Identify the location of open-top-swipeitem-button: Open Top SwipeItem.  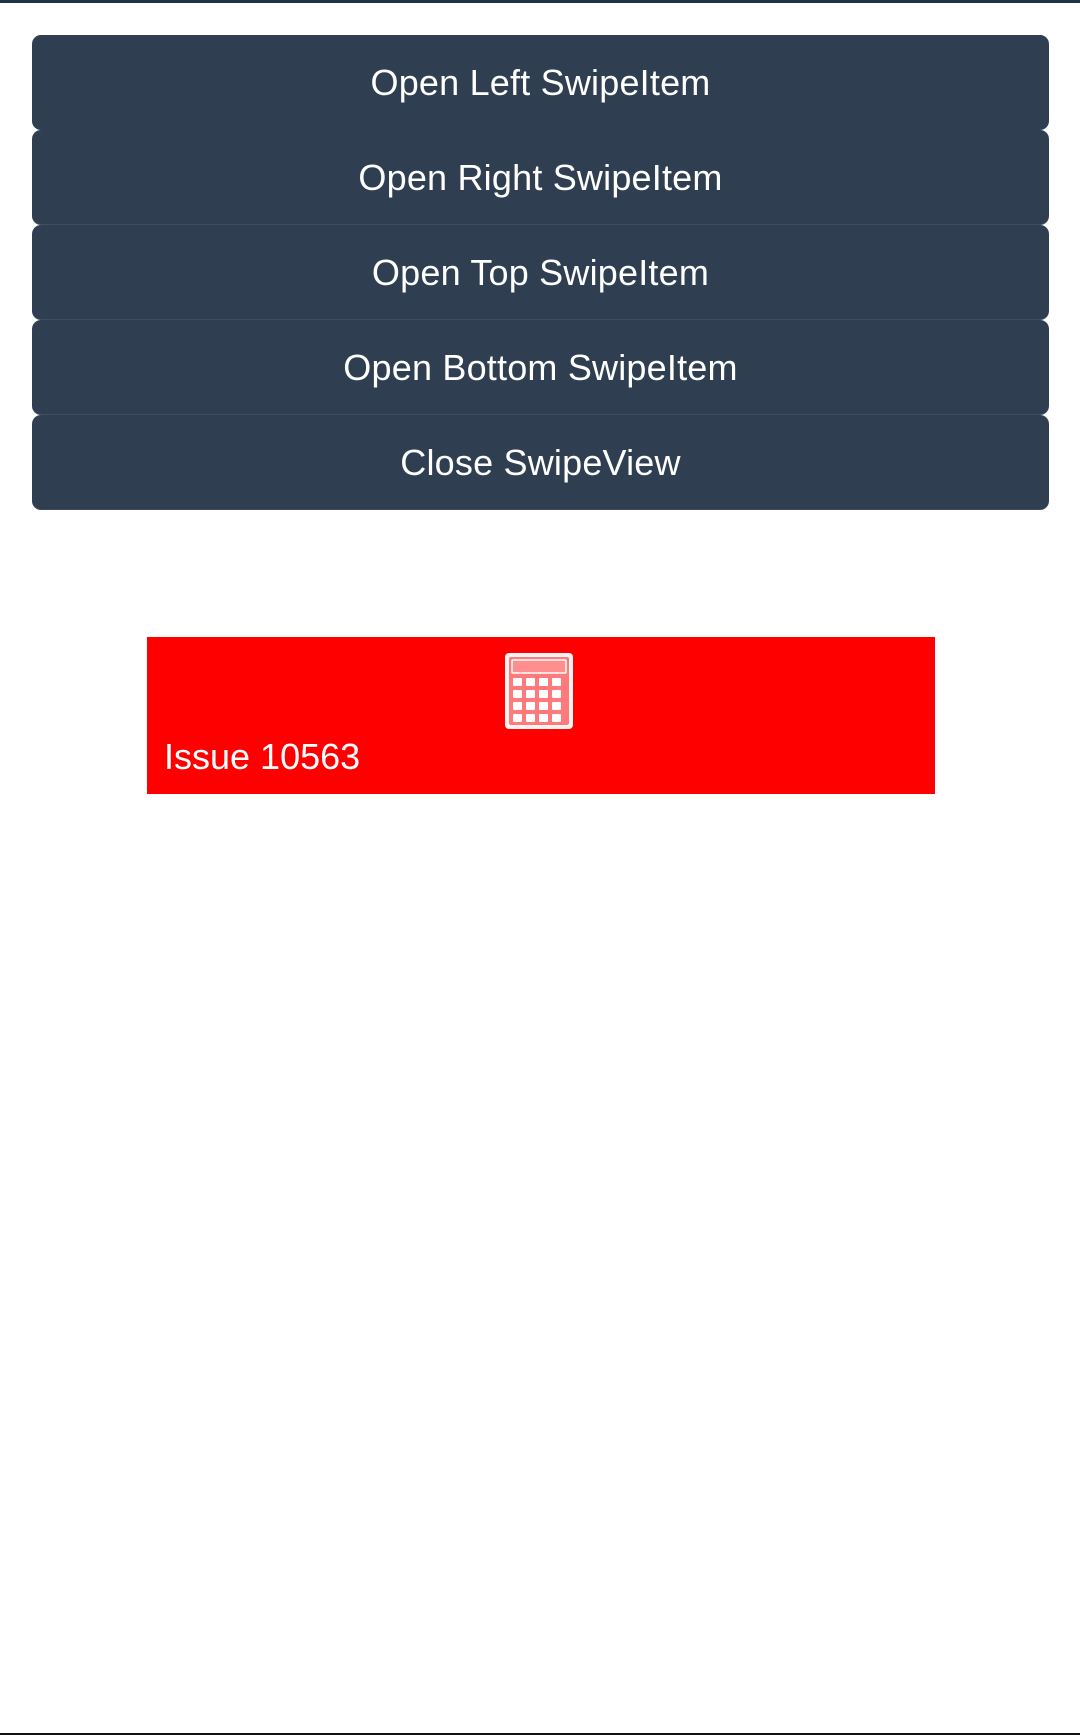
(540, 272).